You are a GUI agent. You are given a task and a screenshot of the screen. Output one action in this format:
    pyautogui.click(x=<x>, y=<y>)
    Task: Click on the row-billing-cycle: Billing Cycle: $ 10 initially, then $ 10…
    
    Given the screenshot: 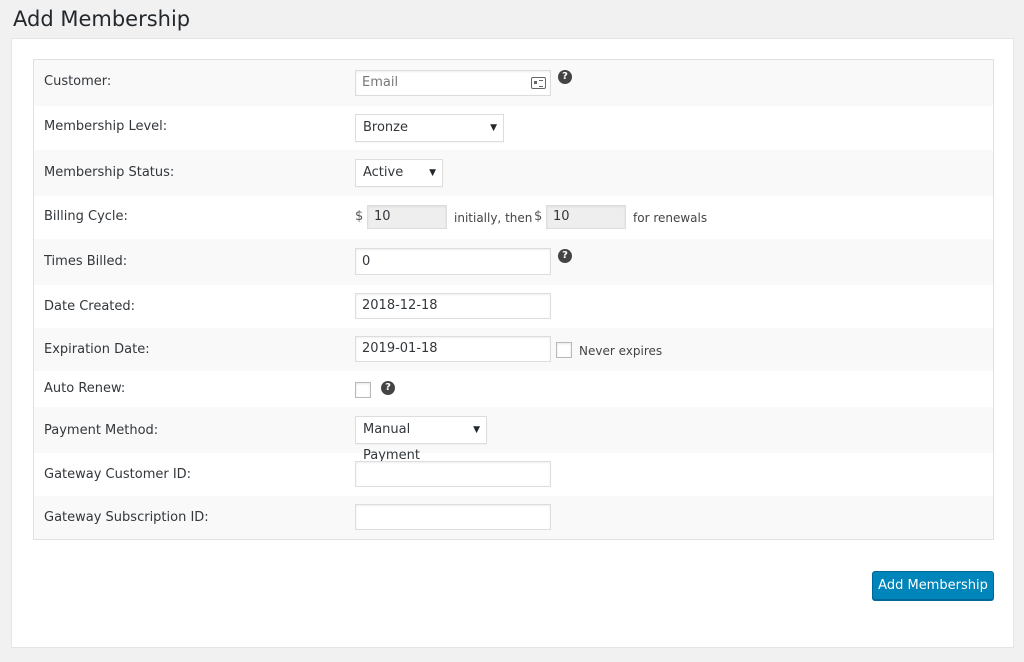 What is the action you would take?
    pyautogui.click(x=513, y=217)
    